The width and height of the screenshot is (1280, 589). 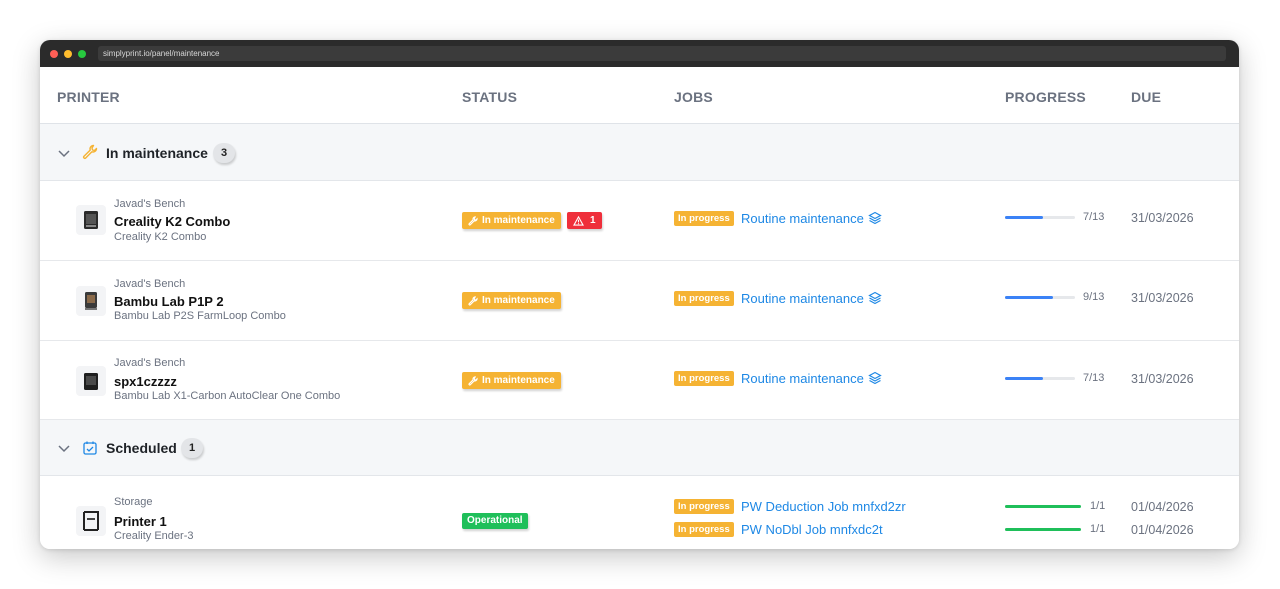 I want to click on group-count-badge: 1, so click(x=192, y=448).